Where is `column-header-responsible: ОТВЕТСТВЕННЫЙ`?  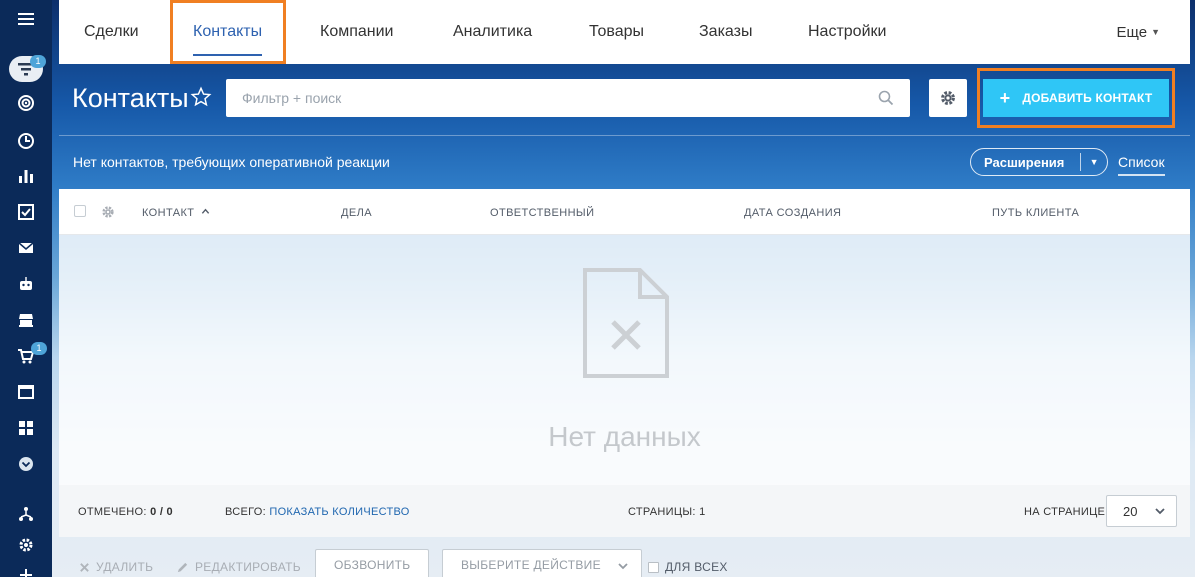 column-header-responsible: ОТВЕТСТВЕННЫЙ is located at coordinates (542, 213).